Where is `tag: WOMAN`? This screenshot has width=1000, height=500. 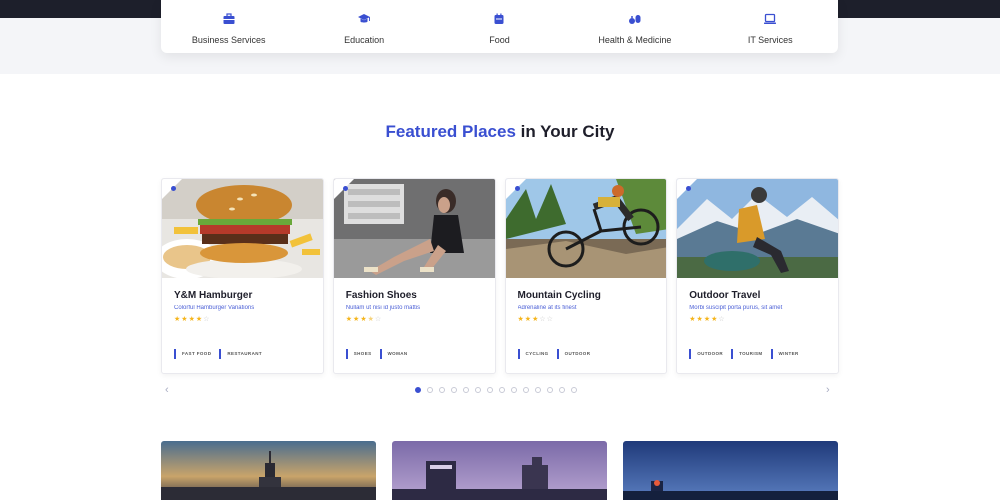
tag: WOMAN is located at coordinates (393, 354).